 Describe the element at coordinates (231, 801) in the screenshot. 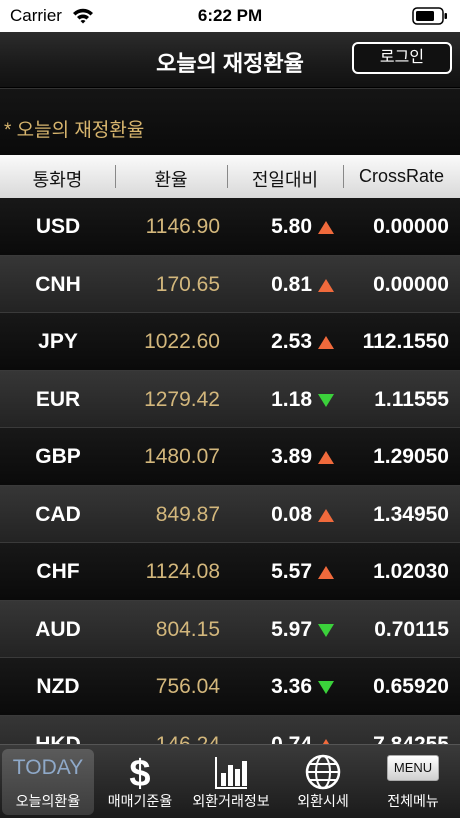

I see `tab-label: 외환거래정보` at that location.